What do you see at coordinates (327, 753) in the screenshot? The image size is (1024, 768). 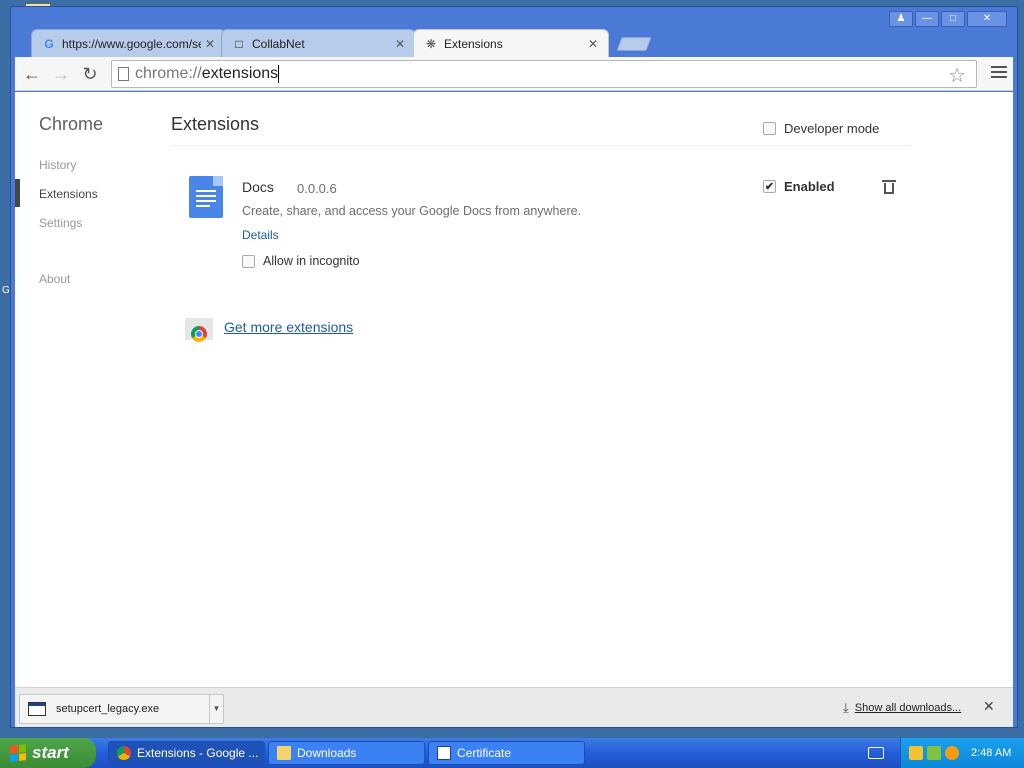 I see `taskbar-button-label: Downloads` at bounding box center [327, 753].